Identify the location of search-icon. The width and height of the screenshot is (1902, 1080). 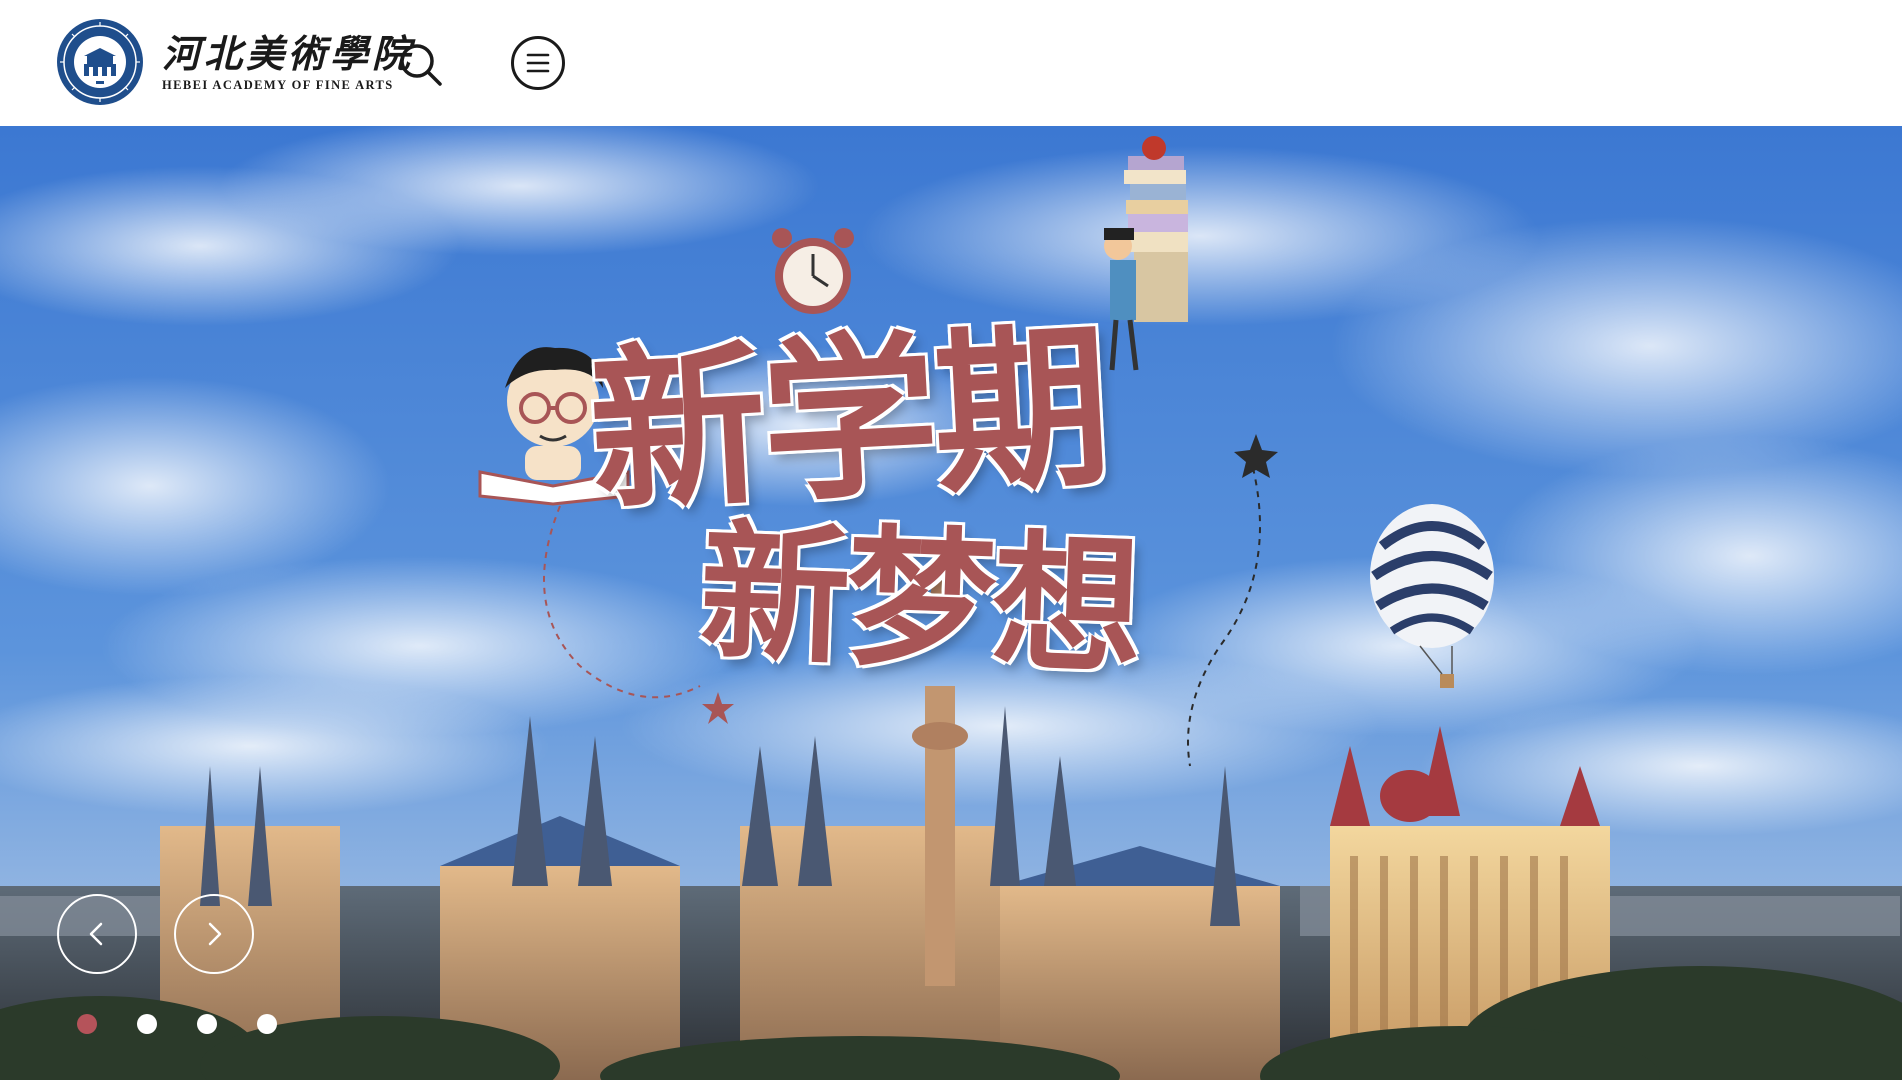
(421, 65).